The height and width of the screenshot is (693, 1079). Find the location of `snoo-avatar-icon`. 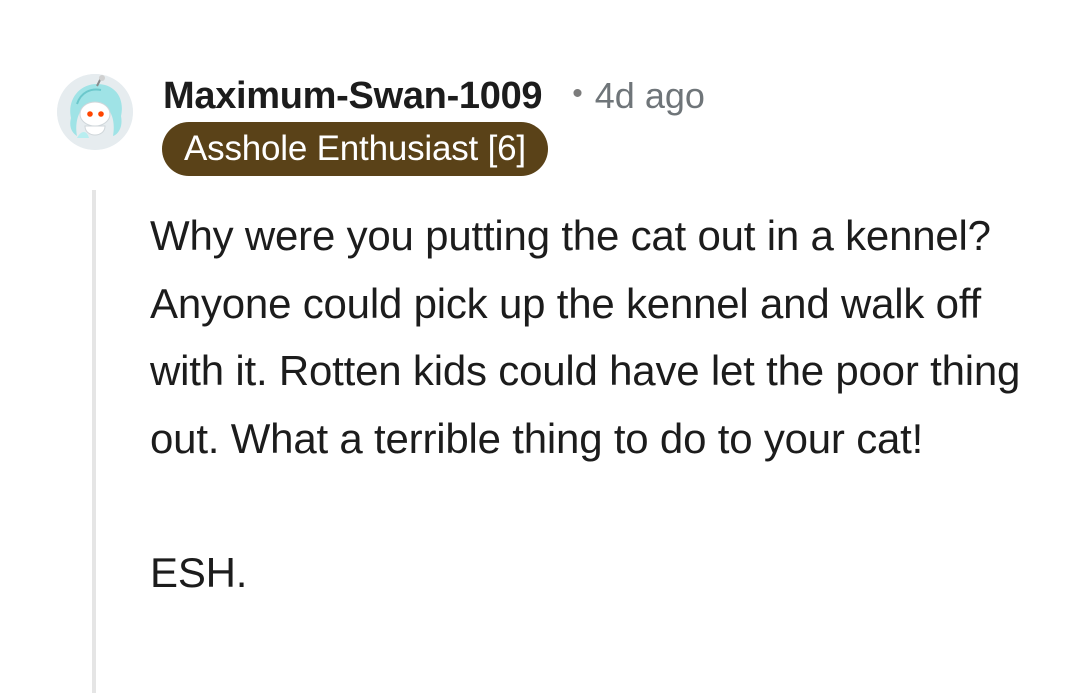

snoo-avatar-icon is located at coordinates (95, 112).